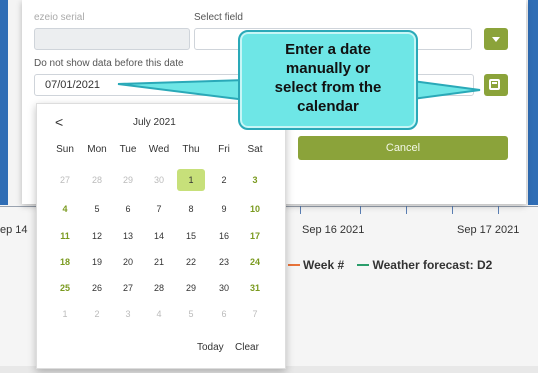  I want to click on callout-line: select from the, so click(328, 87).